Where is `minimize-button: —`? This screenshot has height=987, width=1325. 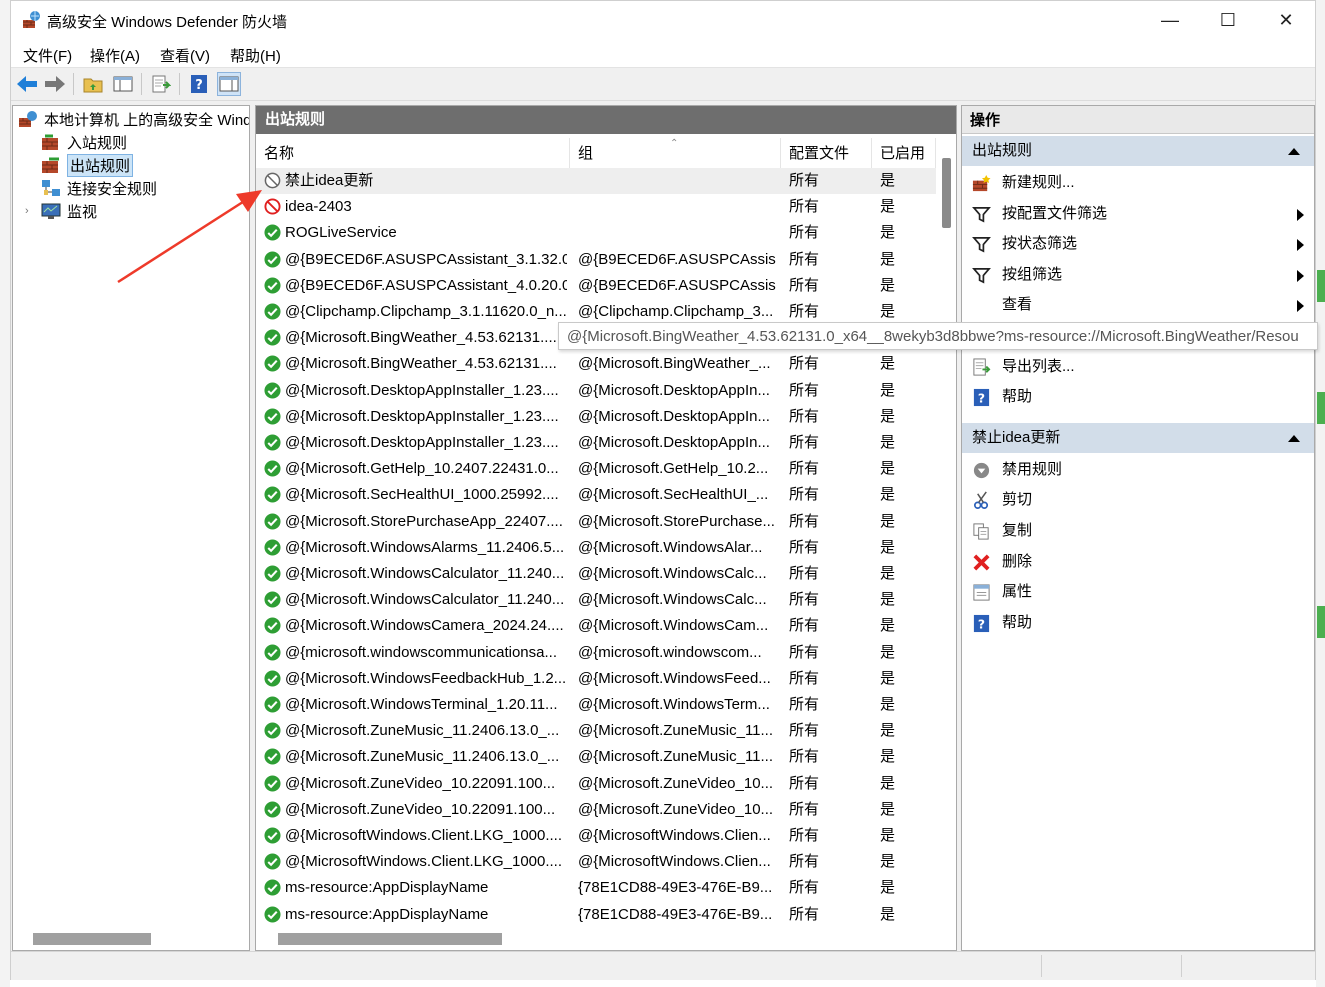
minimize-button: — is located at coordinates (1170, 20).